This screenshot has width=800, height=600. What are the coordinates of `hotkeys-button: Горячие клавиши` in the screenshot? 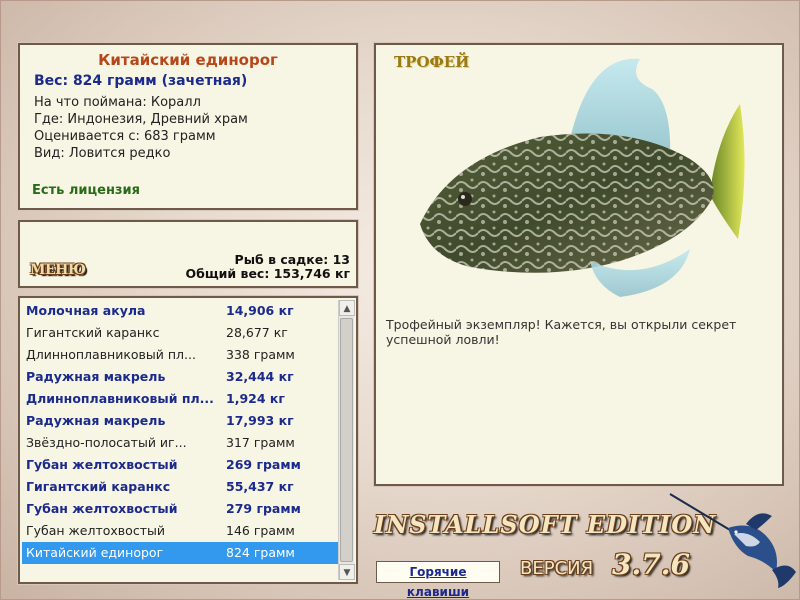 It's located at (438, 580).